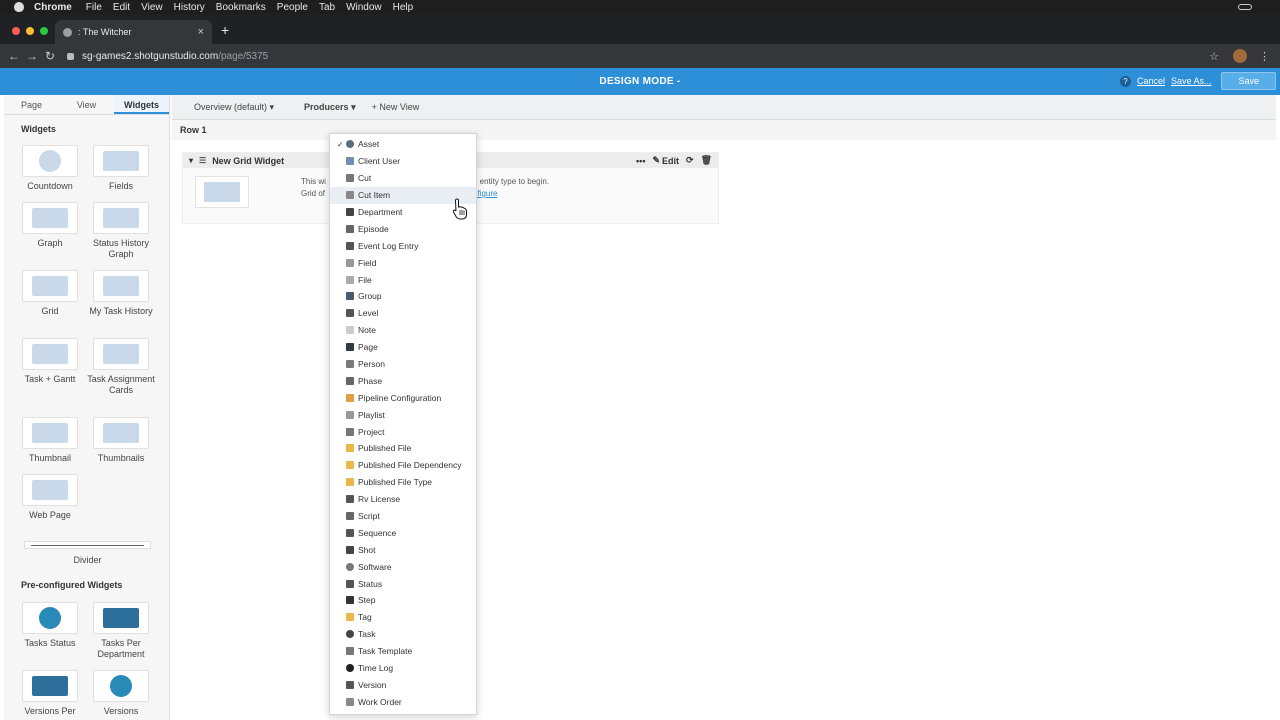 This screenshot has height=720, width=1280. What do you see at coordinates (30, 31) in the screenshot?
I see `minimize-window-icon` at bounding box center [30, 31].